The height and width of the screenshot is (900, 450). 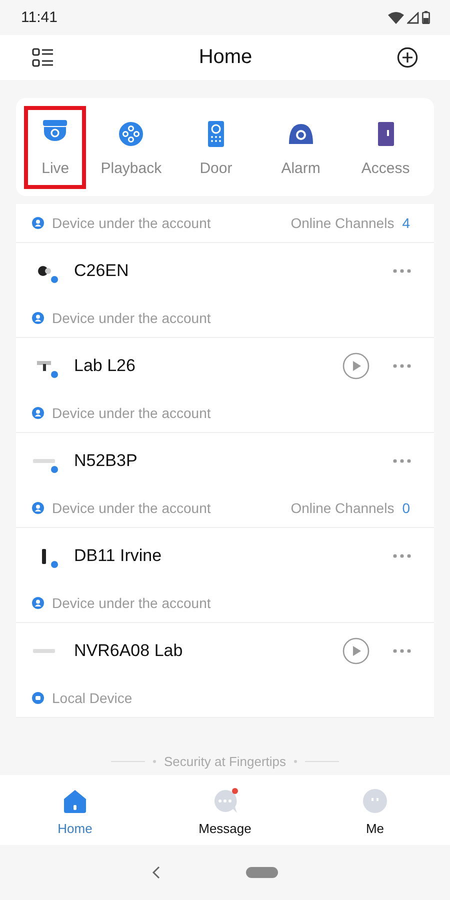 What do you see at coordinates (102, 271) in the screenshot?
I see `device-name: C26EN` at bounding box center [102, 271].